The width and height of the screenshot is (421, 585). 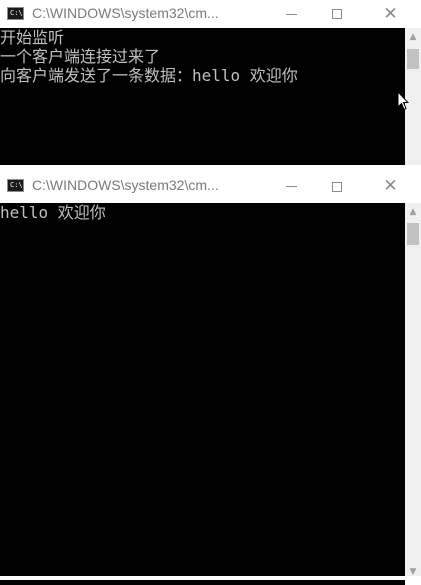 I want to click on console-line: 开始监听, so click(x=32, y=37).